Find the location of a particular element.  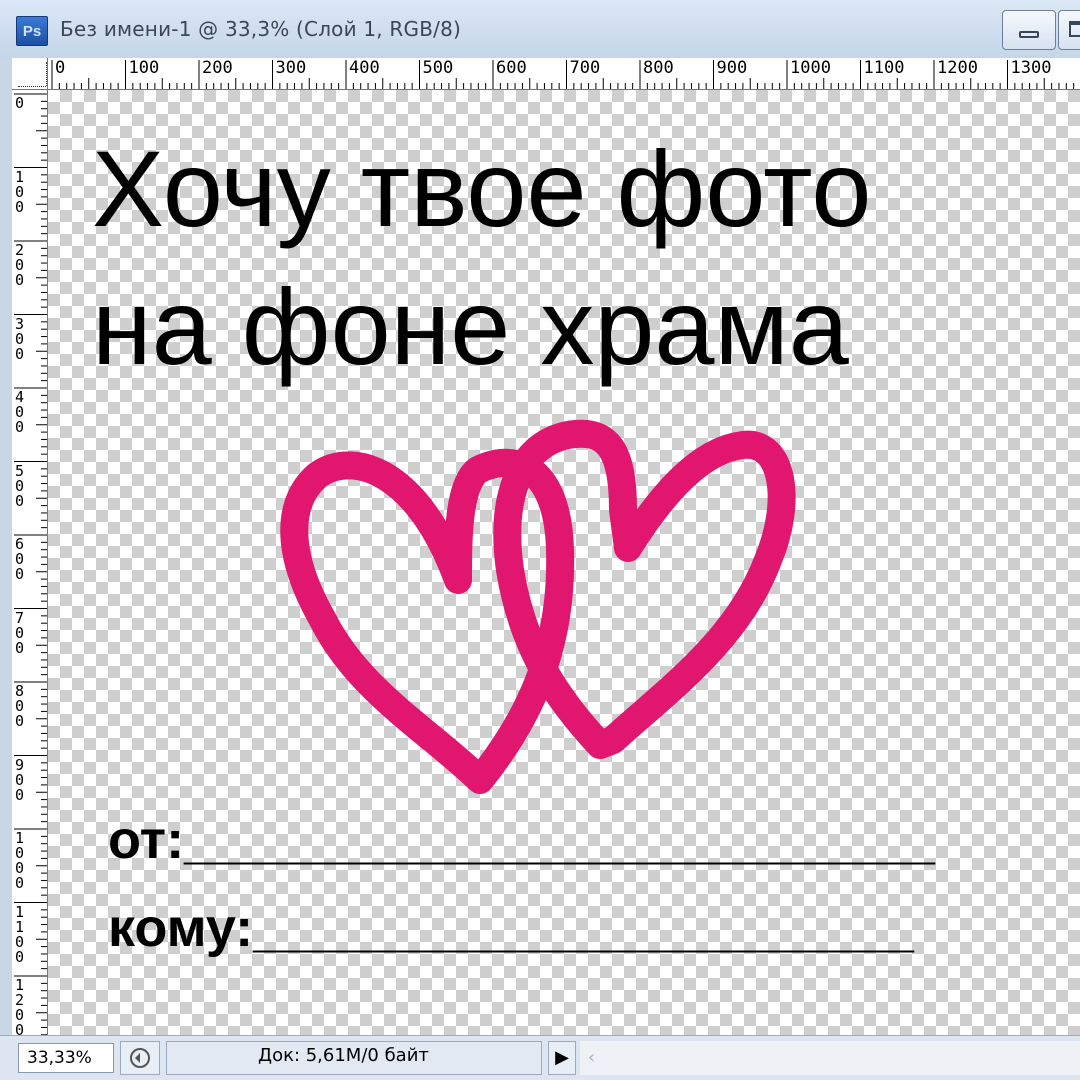

minimize-button is located at coordinates (1029, 30).